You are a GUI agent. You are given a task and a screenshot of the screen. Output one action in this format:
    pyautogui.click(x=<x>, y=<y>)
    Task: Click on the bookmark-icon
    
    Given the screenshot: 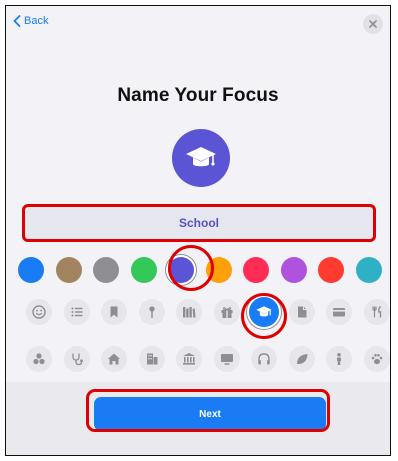 What is the action you would take?
    pyautogui.click(x=114, y=312)
    